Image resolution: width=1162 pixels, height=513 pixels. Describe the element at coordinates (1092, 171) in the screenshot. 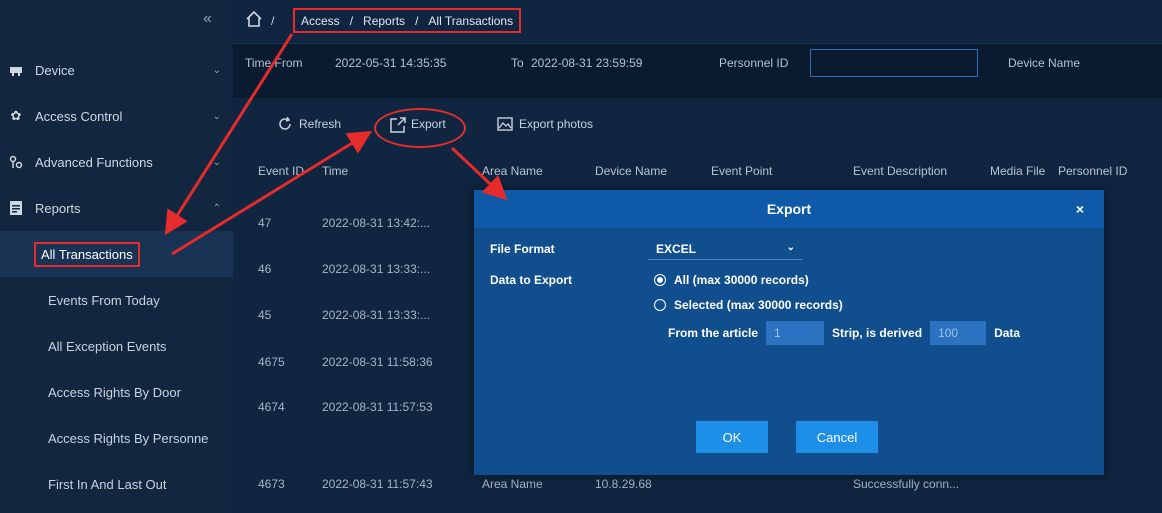

I see `col-personnel-id: Personnel ID` at that location.